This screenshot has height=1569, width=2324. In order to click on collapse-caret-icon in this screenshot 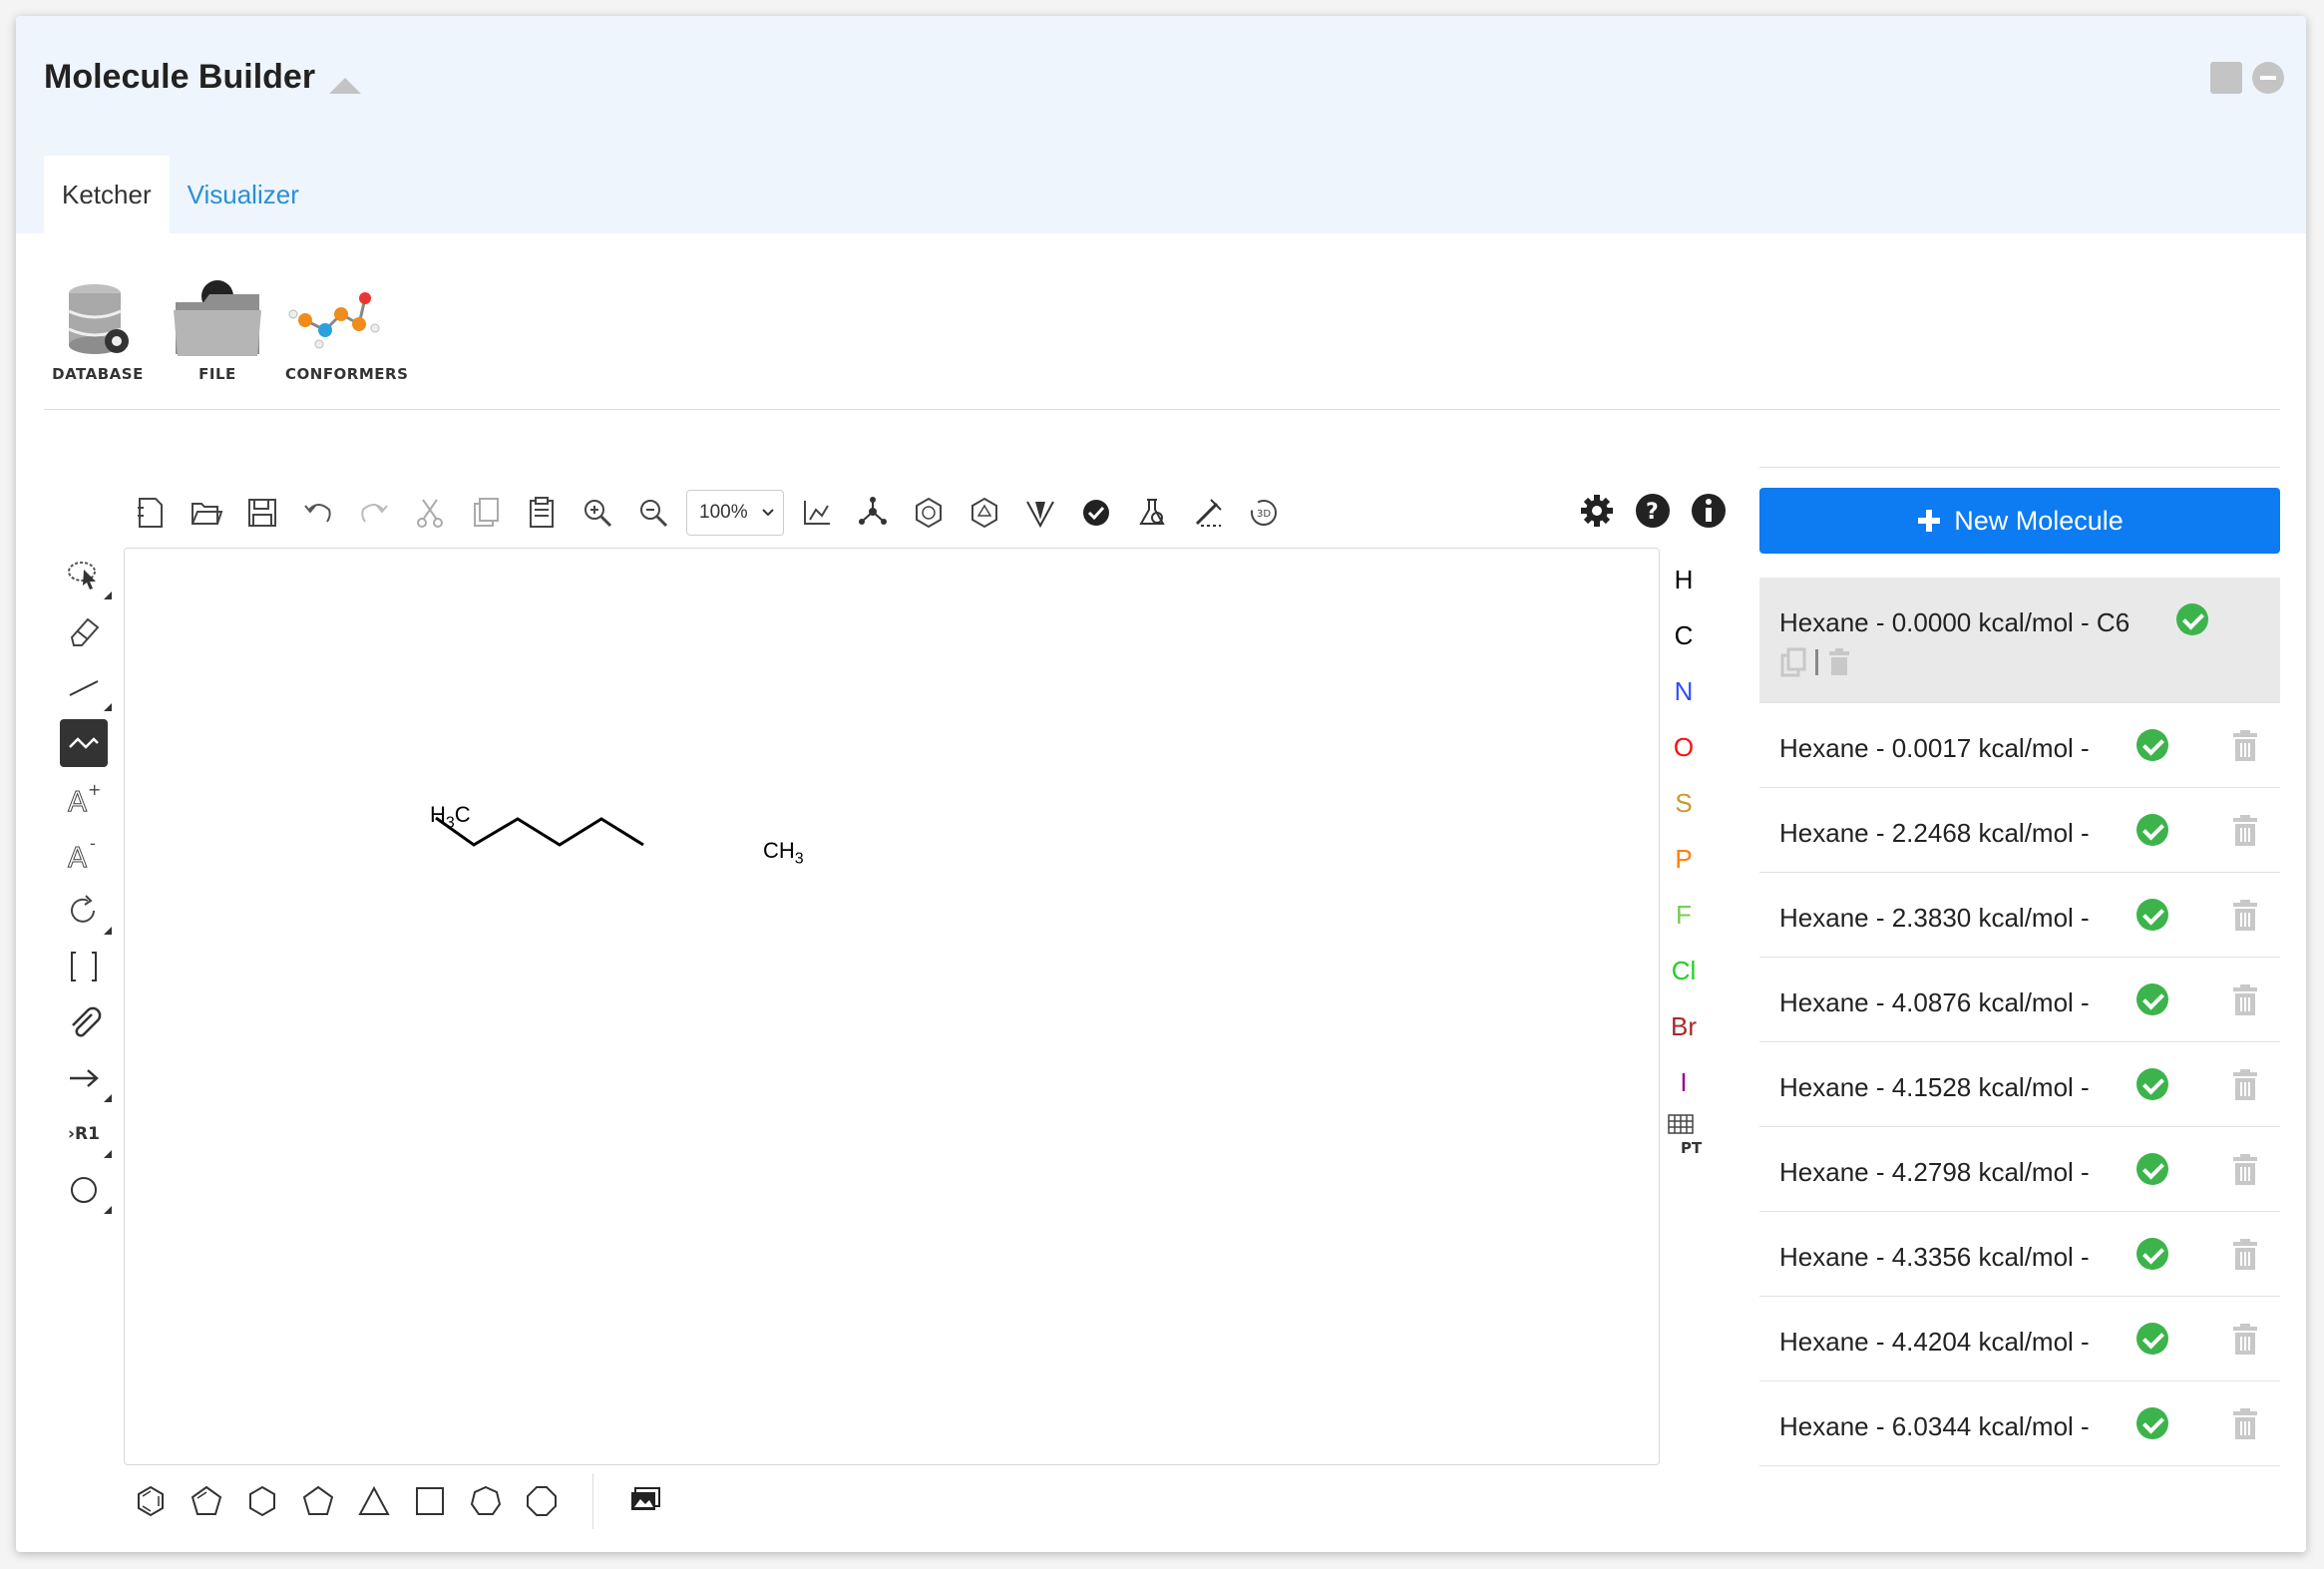, I will do `click(345, 86)`.